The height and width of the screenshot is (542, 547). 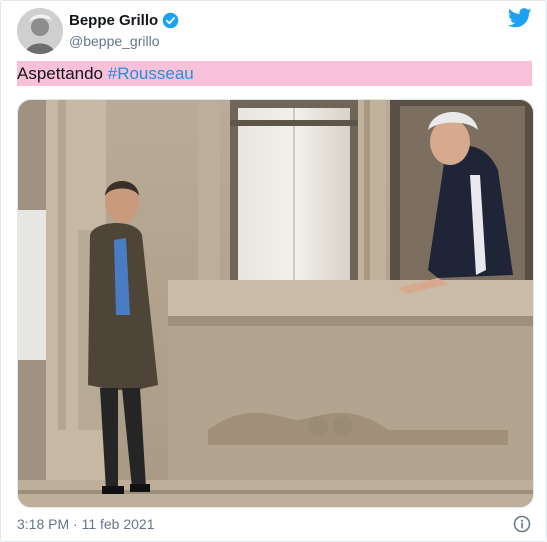 I want to click on avatar, so click(x=40, y=31).